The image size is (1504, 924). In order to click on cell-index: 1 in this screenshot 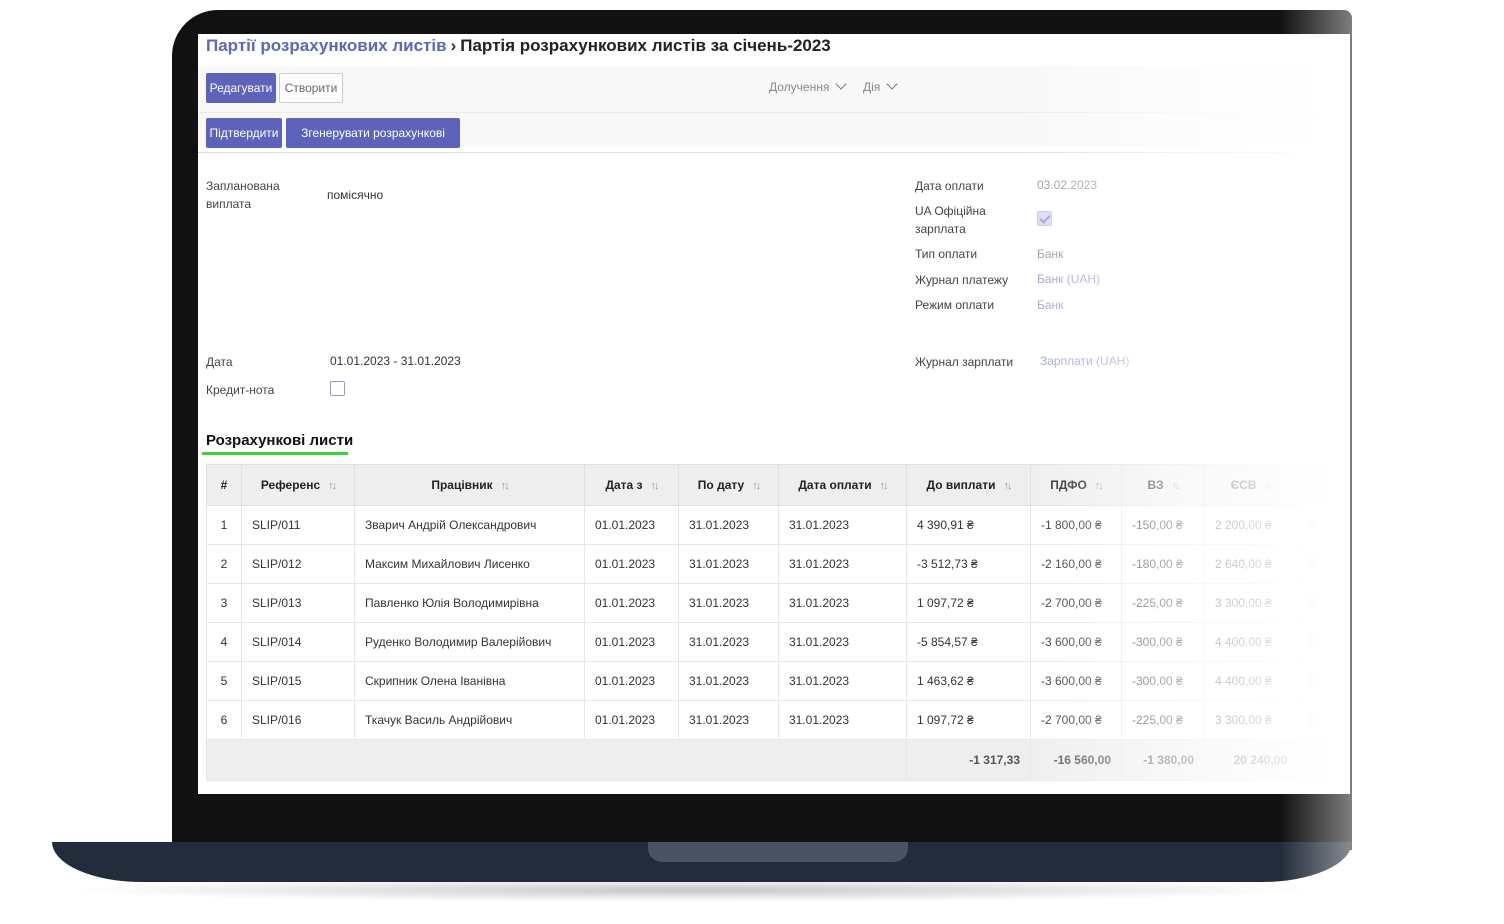, I will do `click(224, 525)`.